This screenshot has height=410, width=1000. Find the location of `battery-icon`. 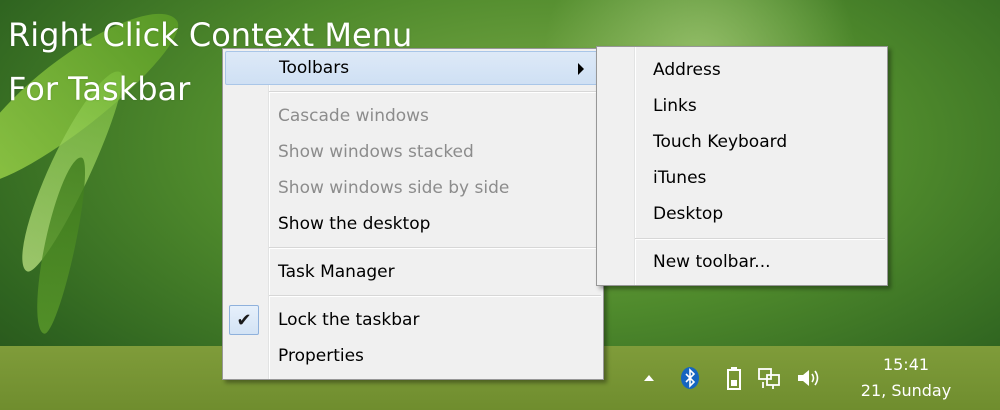

battery-icon is located at coordinates (734, 378).